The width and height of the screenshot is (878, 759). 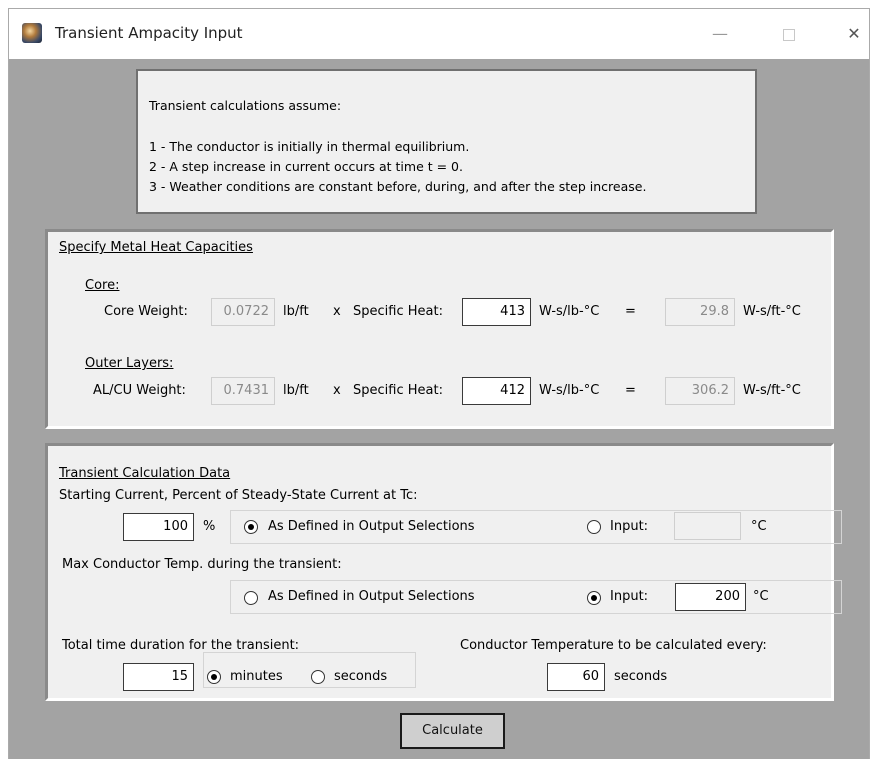 I want to click on max-temp-input-label: Input:, so click(x=629, y=596).